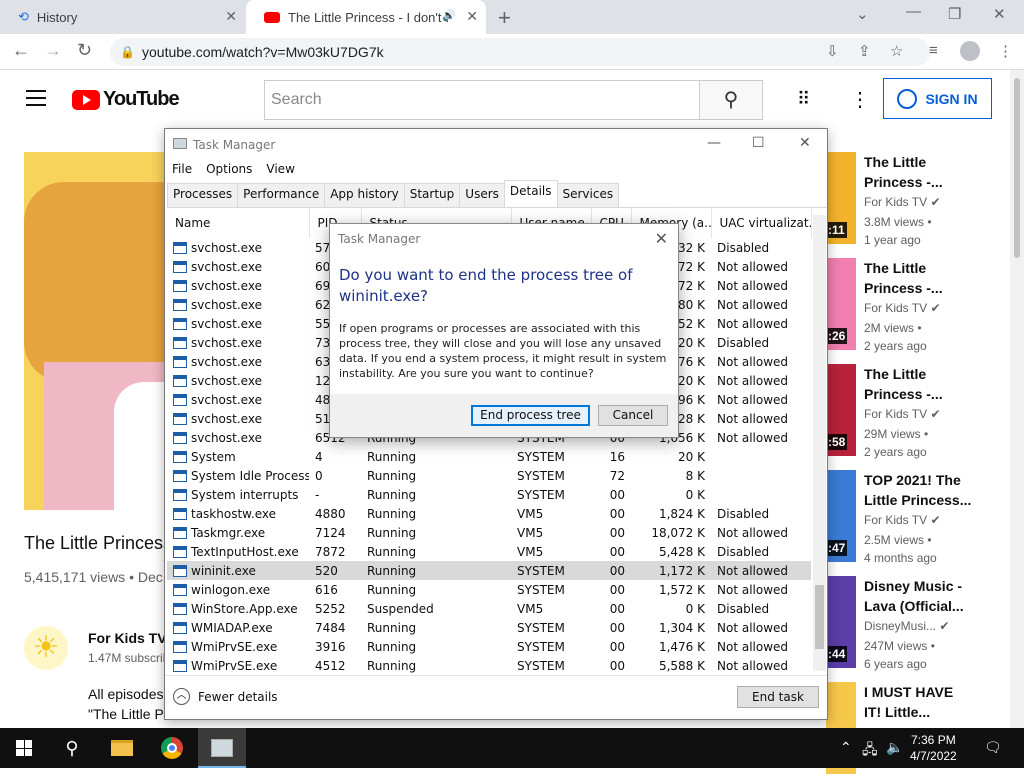 Image resolution: width=1024 pixels, height=782 pixels. I want to click on tab-startup: Startup, so click(432, 195).